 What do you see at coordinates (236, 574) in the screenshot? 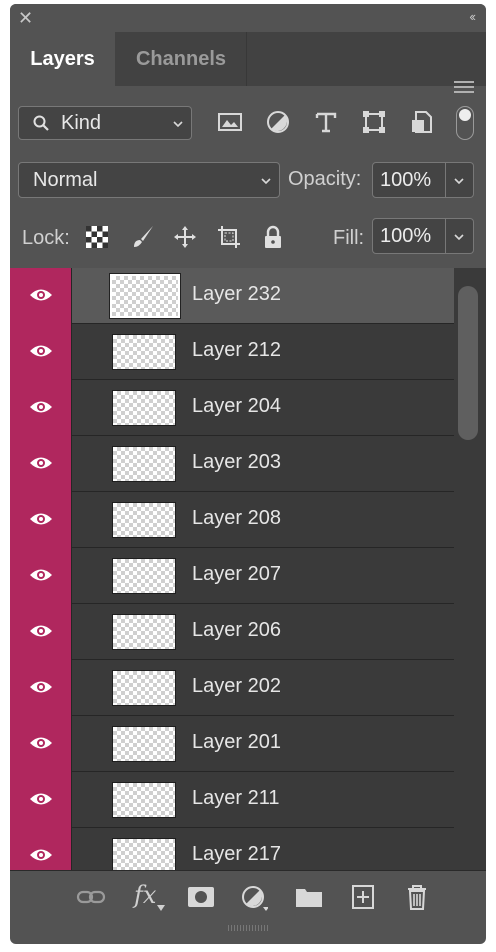
I see `layer-name: Layer 207` at bounding box center [236, 574].